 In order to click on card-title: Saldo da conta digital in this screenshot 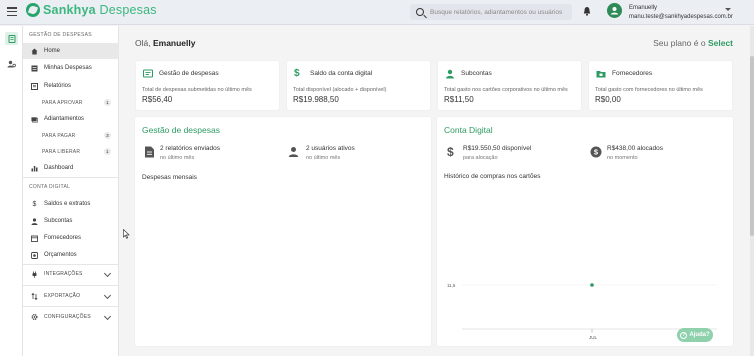, I will do `click(341, 73)`.